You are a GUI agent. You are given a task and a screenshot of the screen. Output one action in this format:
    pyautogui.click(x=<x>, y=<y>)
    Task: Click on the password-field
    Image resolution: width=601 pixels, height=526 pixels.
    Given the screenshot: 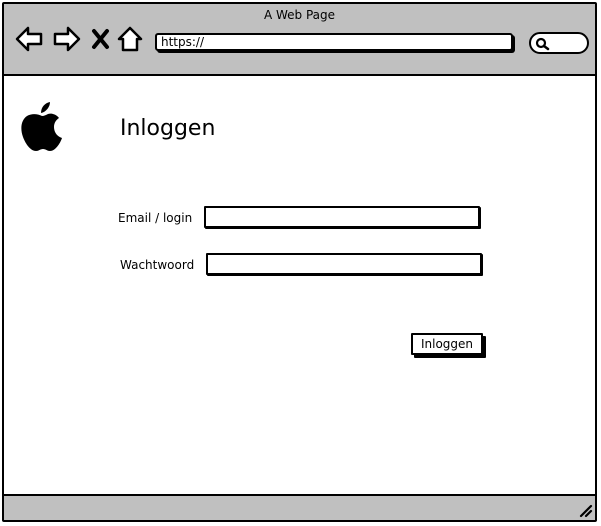 What is the action you would take?
    pyautogui.click(x=344, y=264)
    